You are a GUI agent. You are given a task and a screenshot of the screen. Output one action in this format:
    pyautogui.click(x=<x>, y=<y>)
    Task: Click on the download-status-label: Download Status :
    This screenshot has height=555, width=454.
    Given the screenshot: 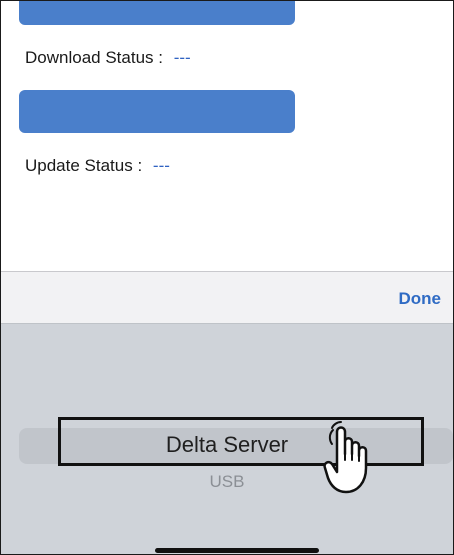 What is the action you would take?
    pyautogui.click(x=94, y=57)
    